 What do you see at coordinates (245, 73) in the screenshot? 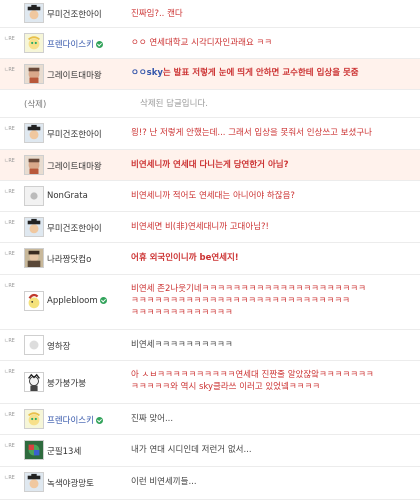
I see `comment-text: ㅇㅇsky는 발표 저렇게 눈에 띄게 안하면 교수한테 입상을 못줌` at bounding box center [245, 73].